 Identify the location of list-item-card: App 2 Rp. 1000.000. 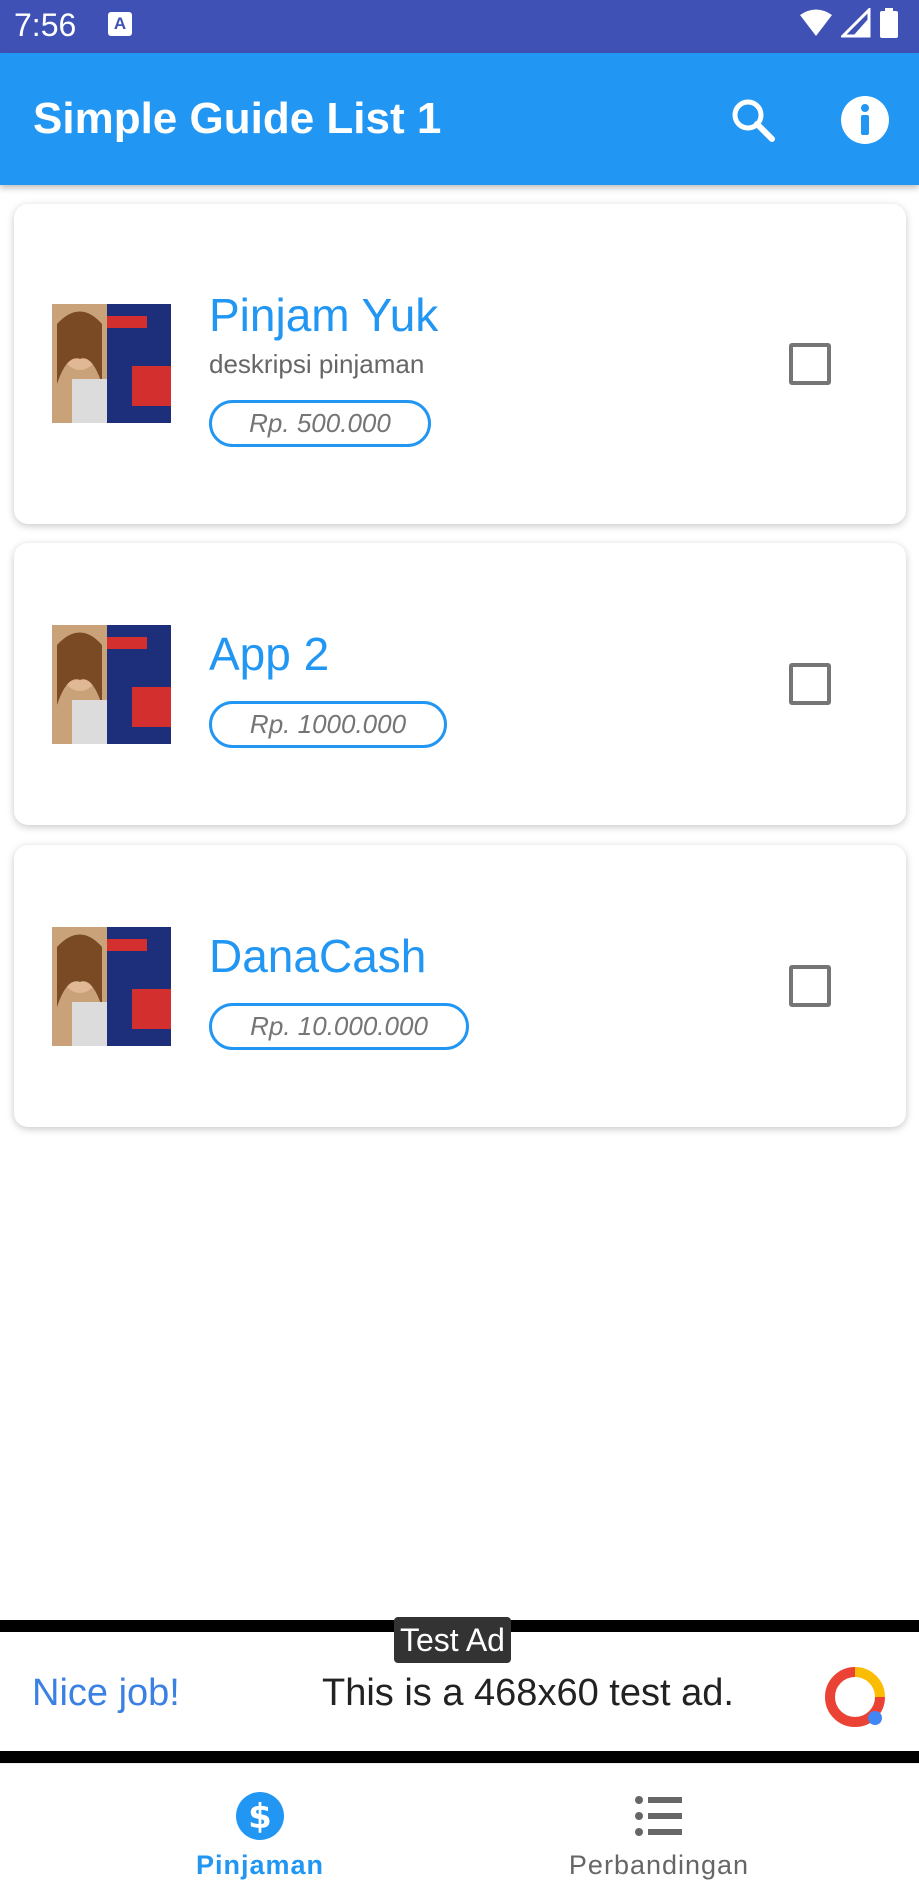
(460, 684).